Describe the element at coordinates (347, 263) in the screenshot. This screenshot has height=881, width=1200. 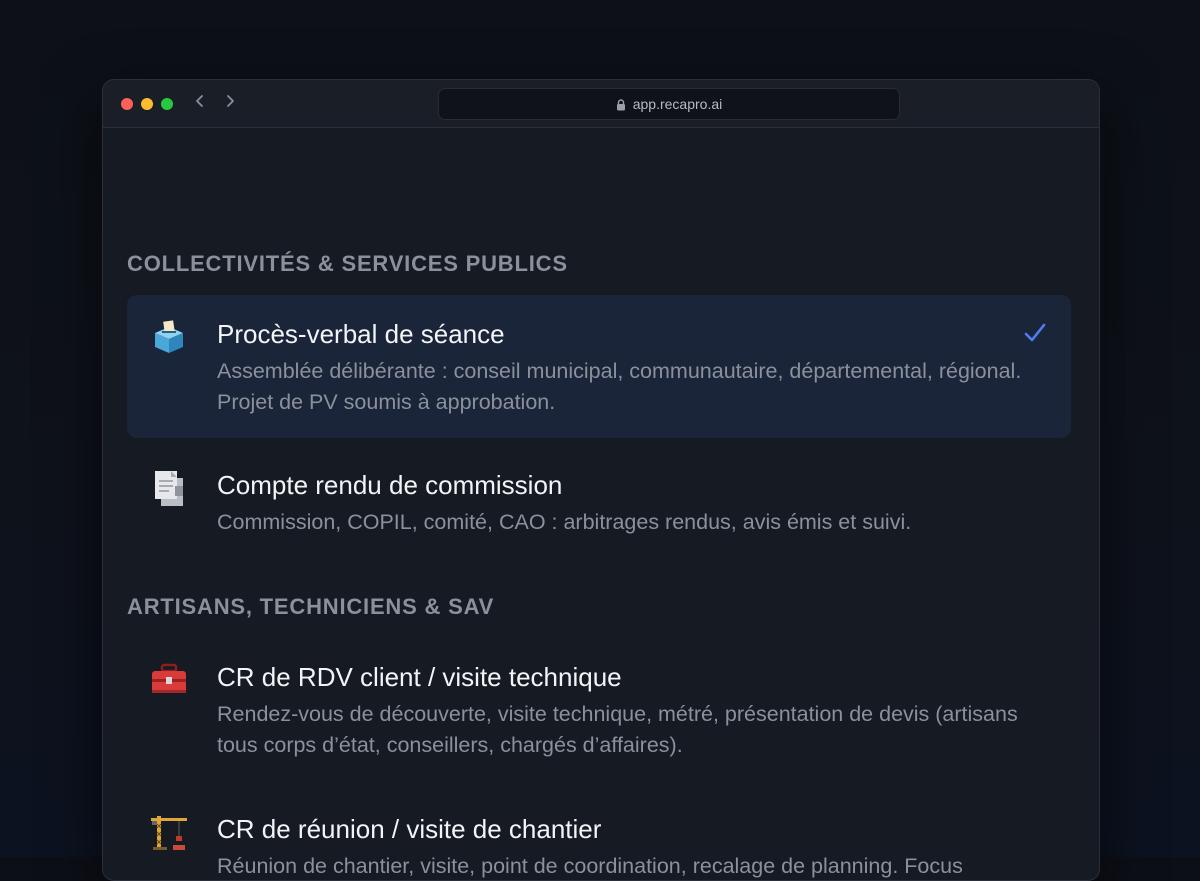
I see `section-title-collectivites: COLLECTIVITÉS & SERVICES PUBLICS` at that location.